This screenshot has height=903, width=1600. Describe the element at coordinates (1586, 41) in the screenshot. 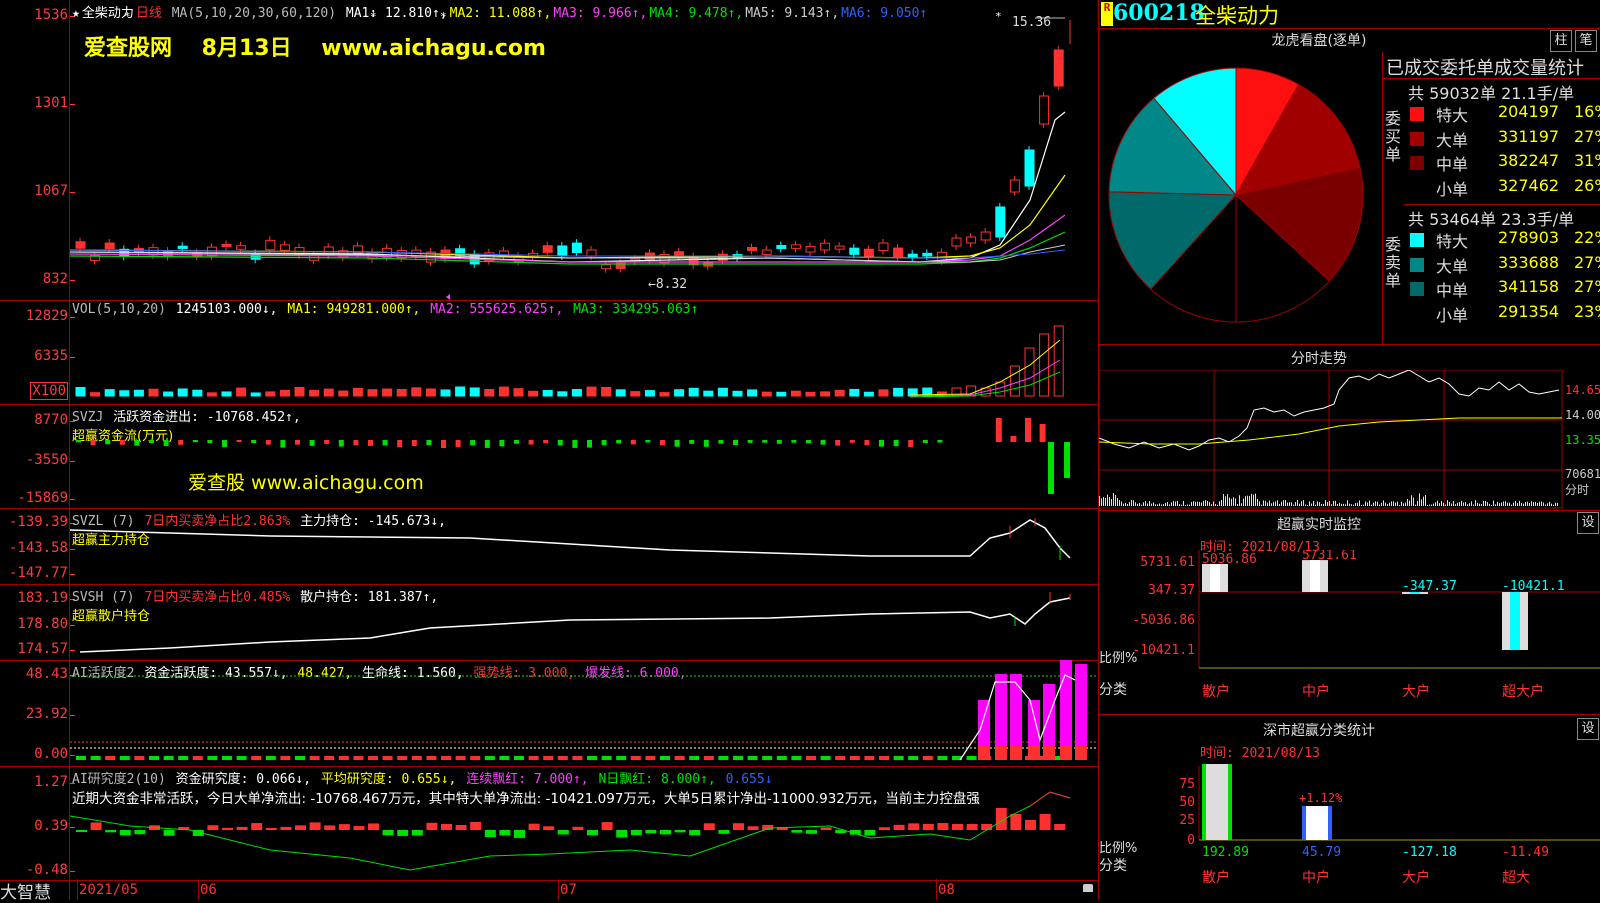

I see `tab-ticks: 笔` at that location.